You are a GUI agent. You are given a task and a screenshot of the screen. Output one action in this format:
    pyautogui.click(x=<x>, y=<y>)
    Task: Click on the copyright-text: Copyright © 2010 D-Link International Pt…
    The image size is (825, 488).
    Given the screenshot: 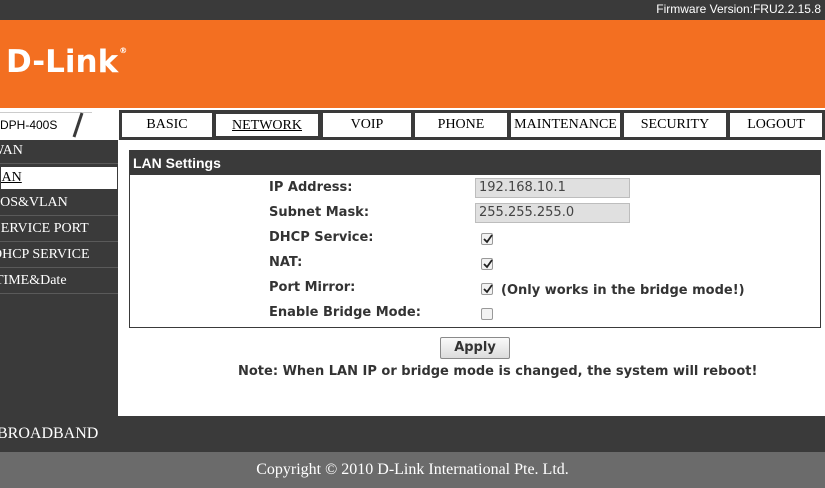 What is the action you would take?
    pyautogui.click(x=412, y=469)
    